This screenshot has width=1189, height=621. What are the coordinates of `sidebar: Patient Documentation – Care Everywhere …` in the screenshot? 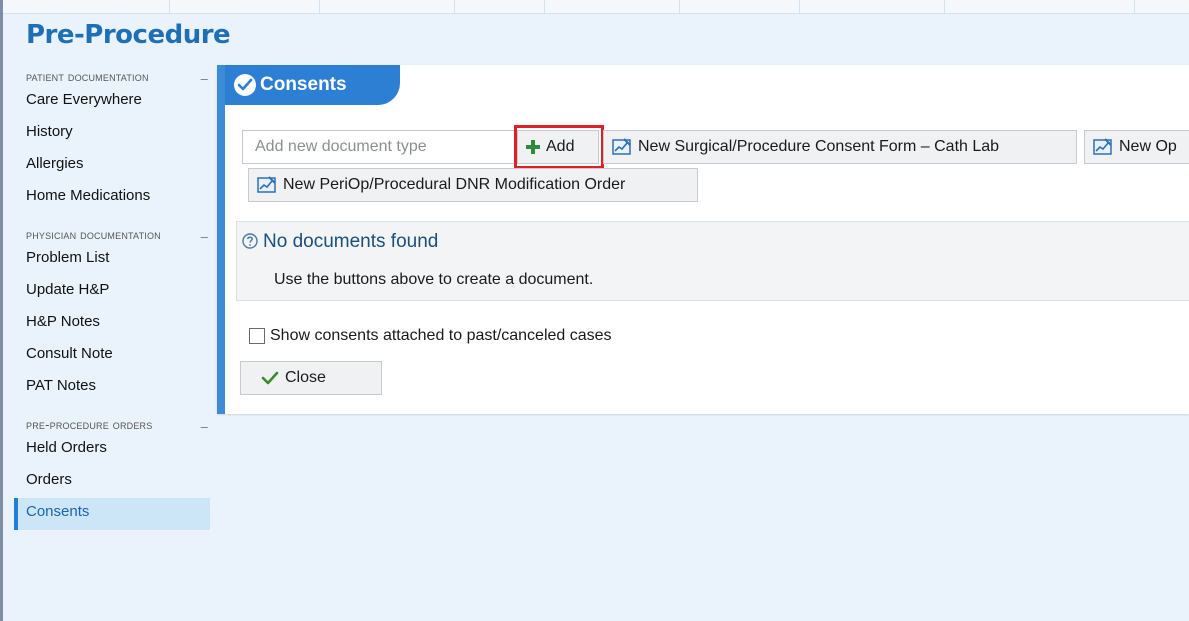 It's located at (112, 300).